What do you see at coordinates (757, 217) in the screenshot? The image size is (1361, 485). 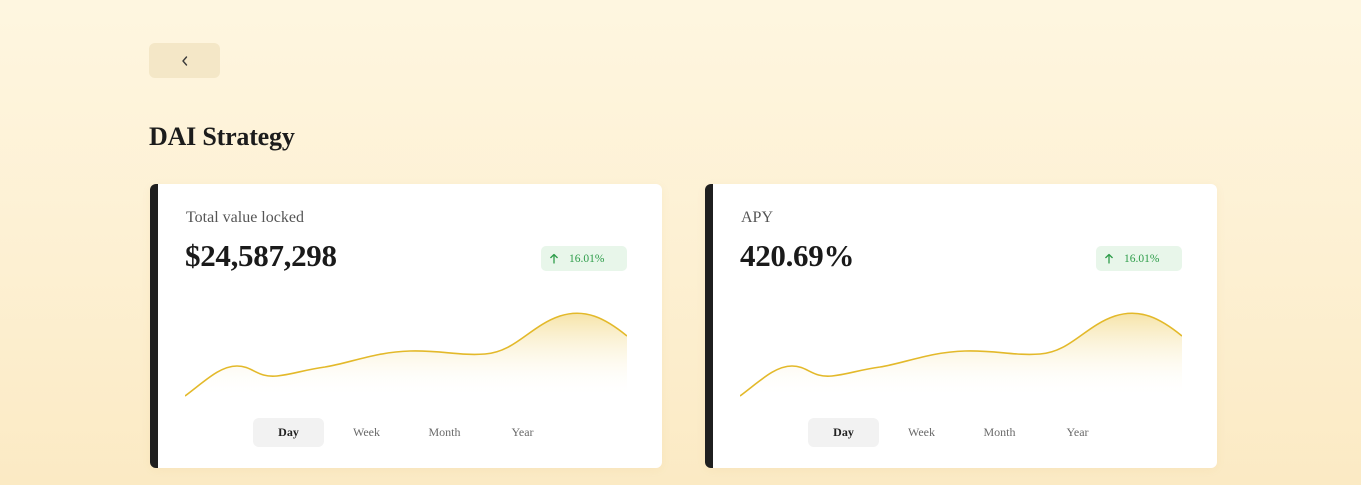 I see `card-label: APY` at bounding box center [757, 217].